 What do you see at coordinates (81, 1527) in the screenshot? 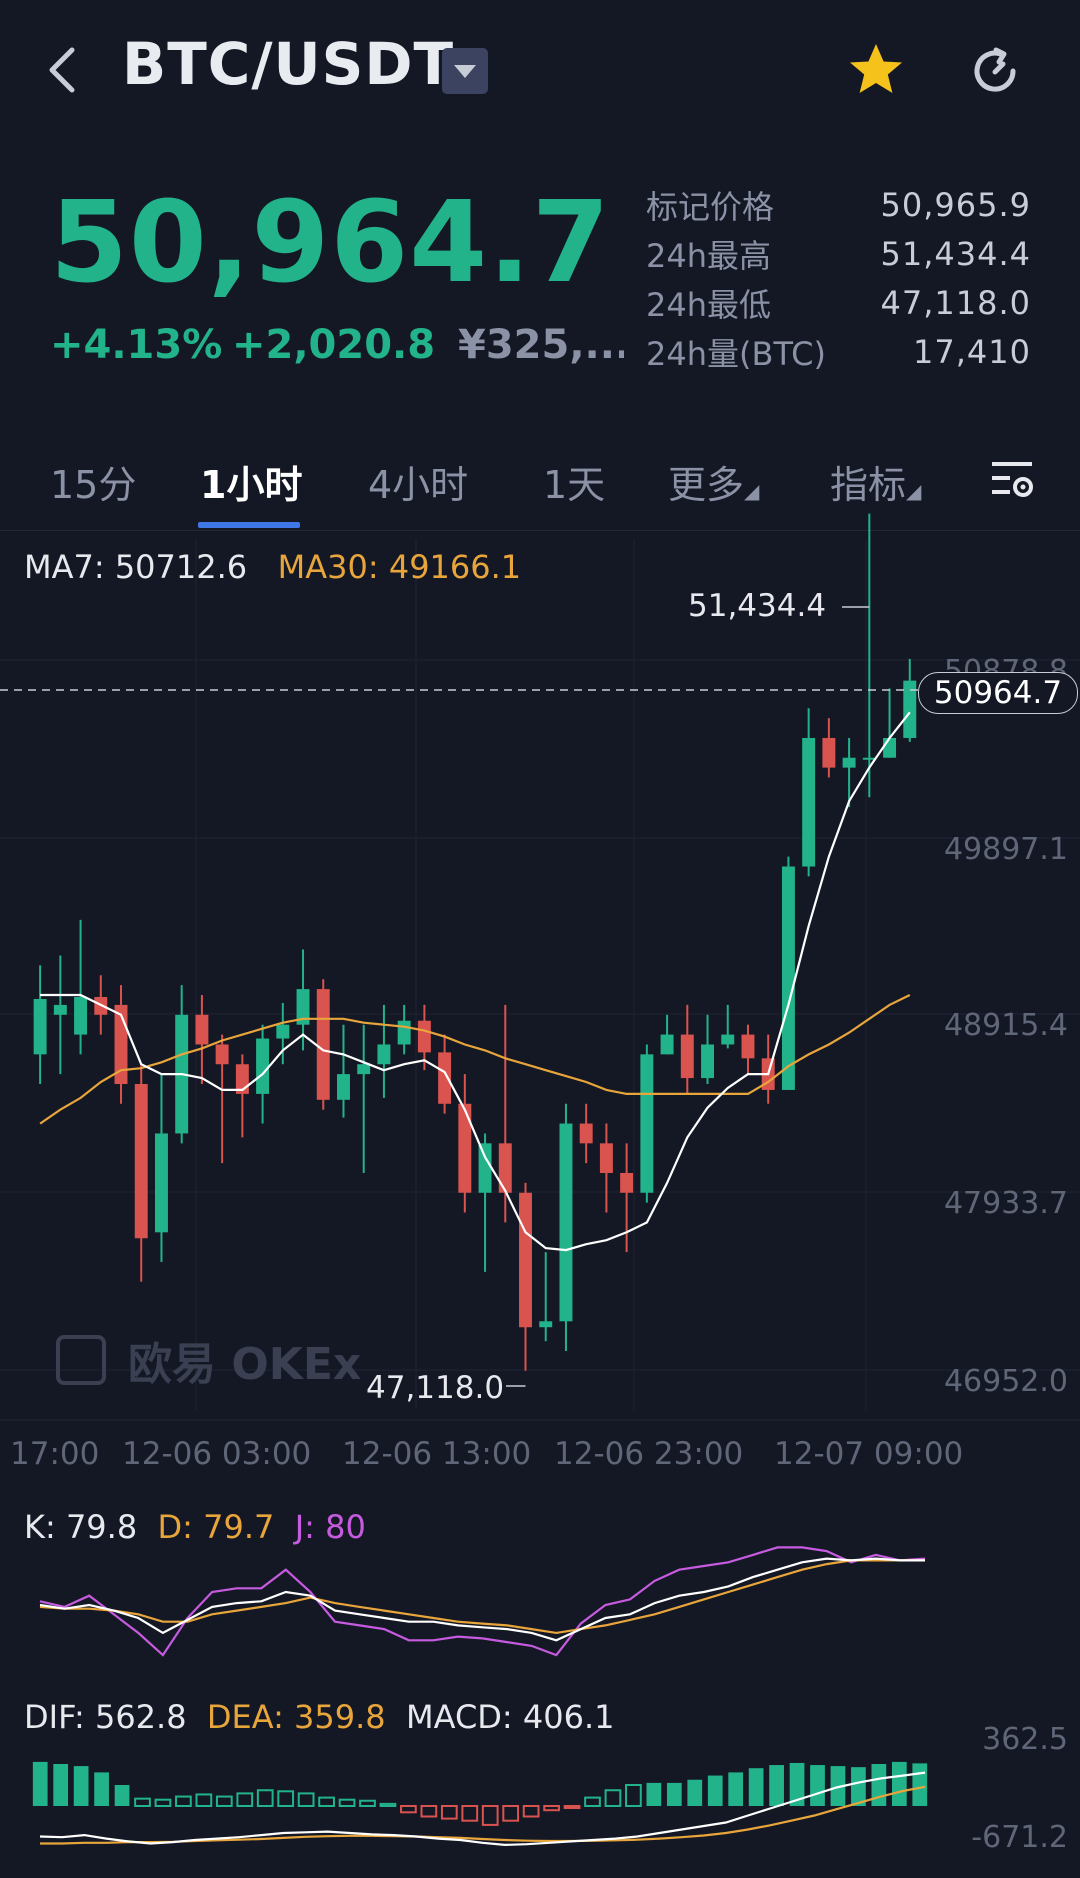
I see `k-label: K: 79.8` at bounding box center [81, 1527].